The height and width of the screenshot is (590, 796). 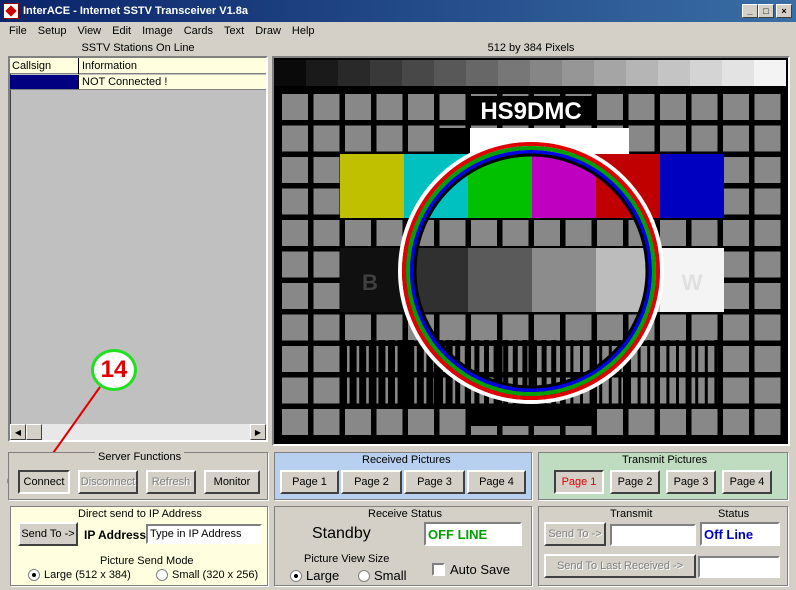 I want to click on transmit-address-input, so click(x=653, y=535).